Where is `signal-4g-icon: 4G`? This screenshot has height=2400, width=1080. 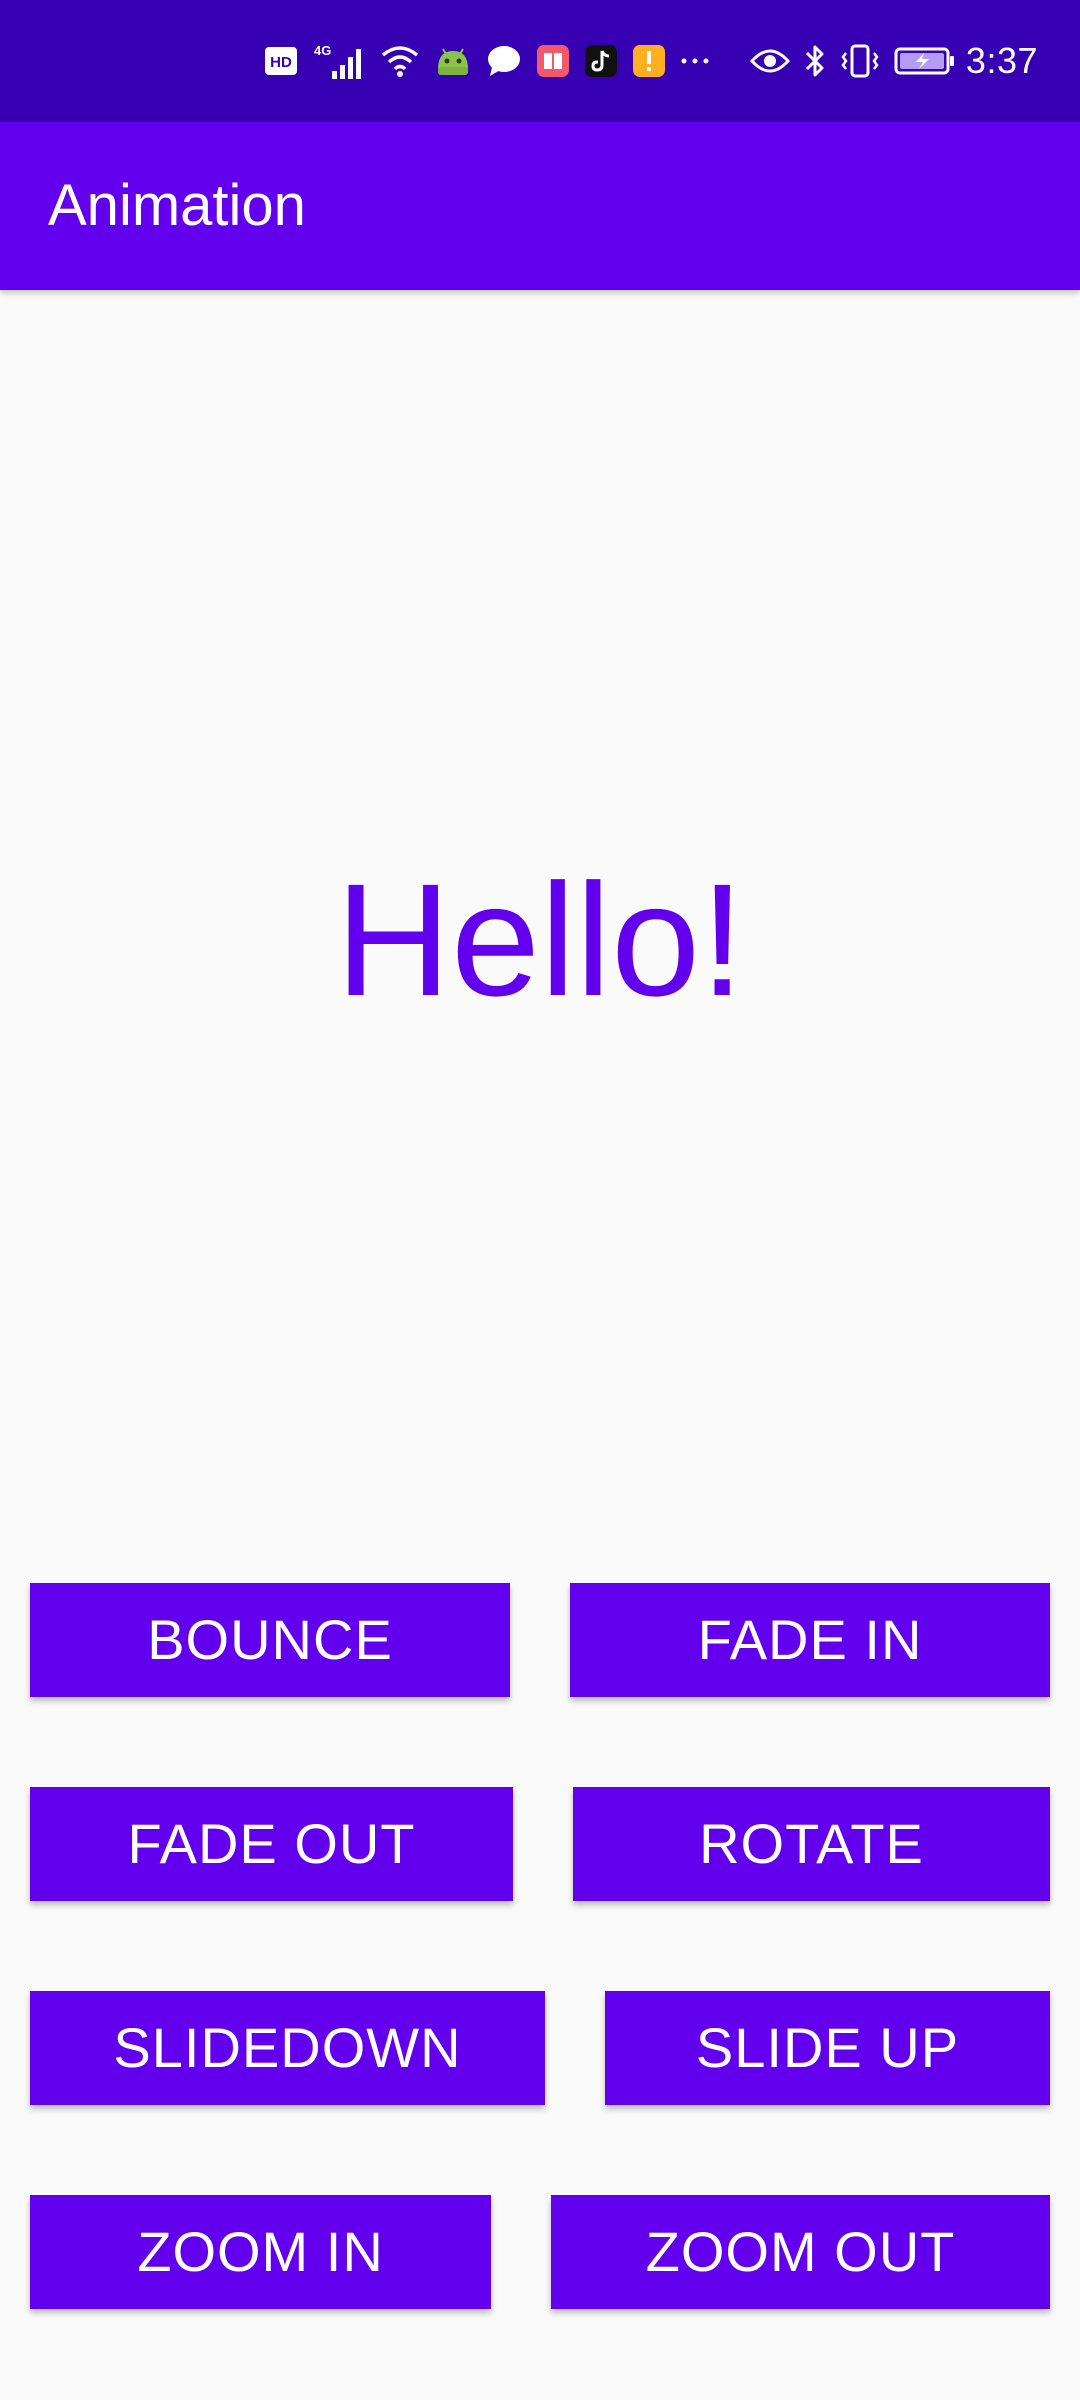 signal-4g-icon: 4G is located at coordinates (339, 61).